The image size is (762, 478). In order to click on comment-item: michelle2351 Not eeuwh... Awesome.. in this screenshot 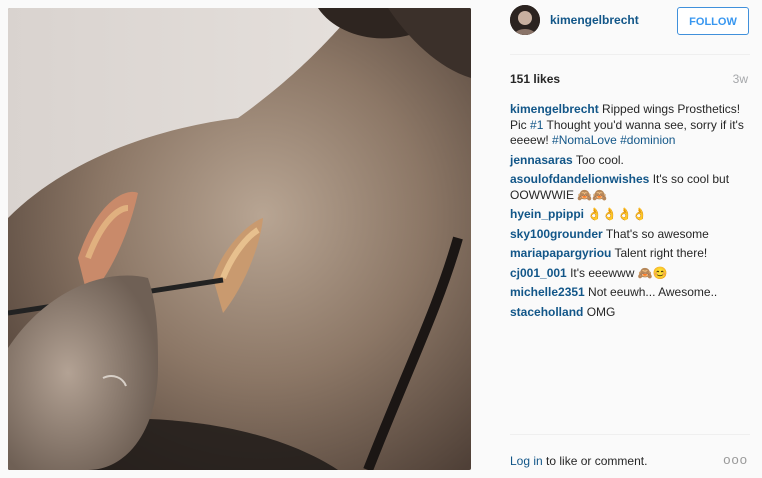, I will do `click(630, 293)`.